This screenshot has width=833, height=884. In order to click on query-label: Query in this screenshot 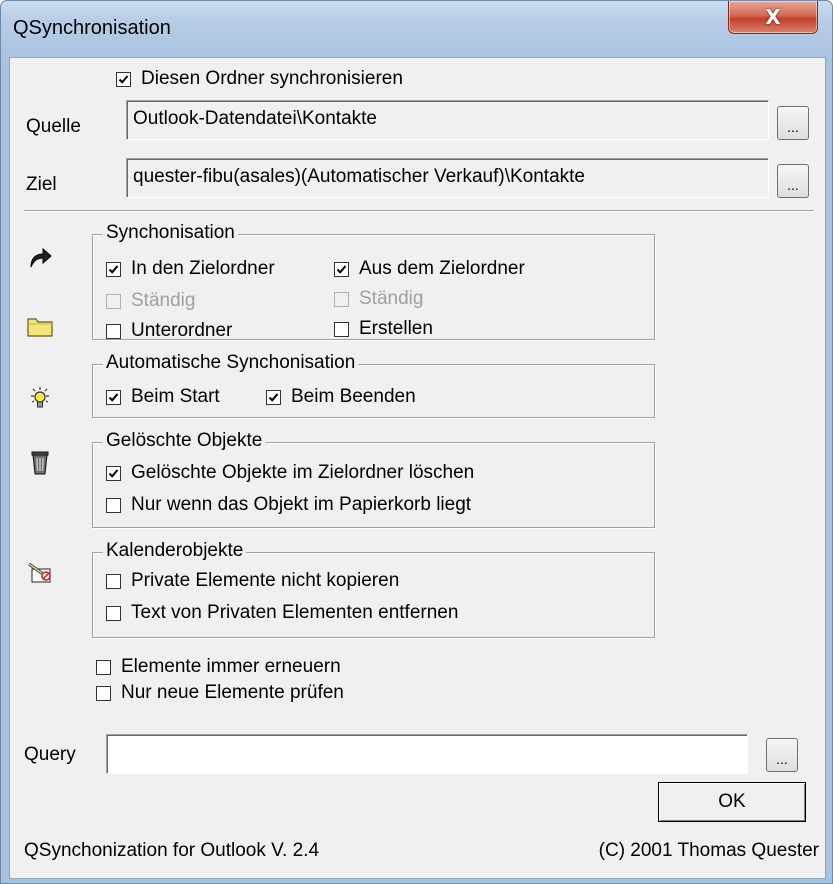, I will do `click(50, 754)`.